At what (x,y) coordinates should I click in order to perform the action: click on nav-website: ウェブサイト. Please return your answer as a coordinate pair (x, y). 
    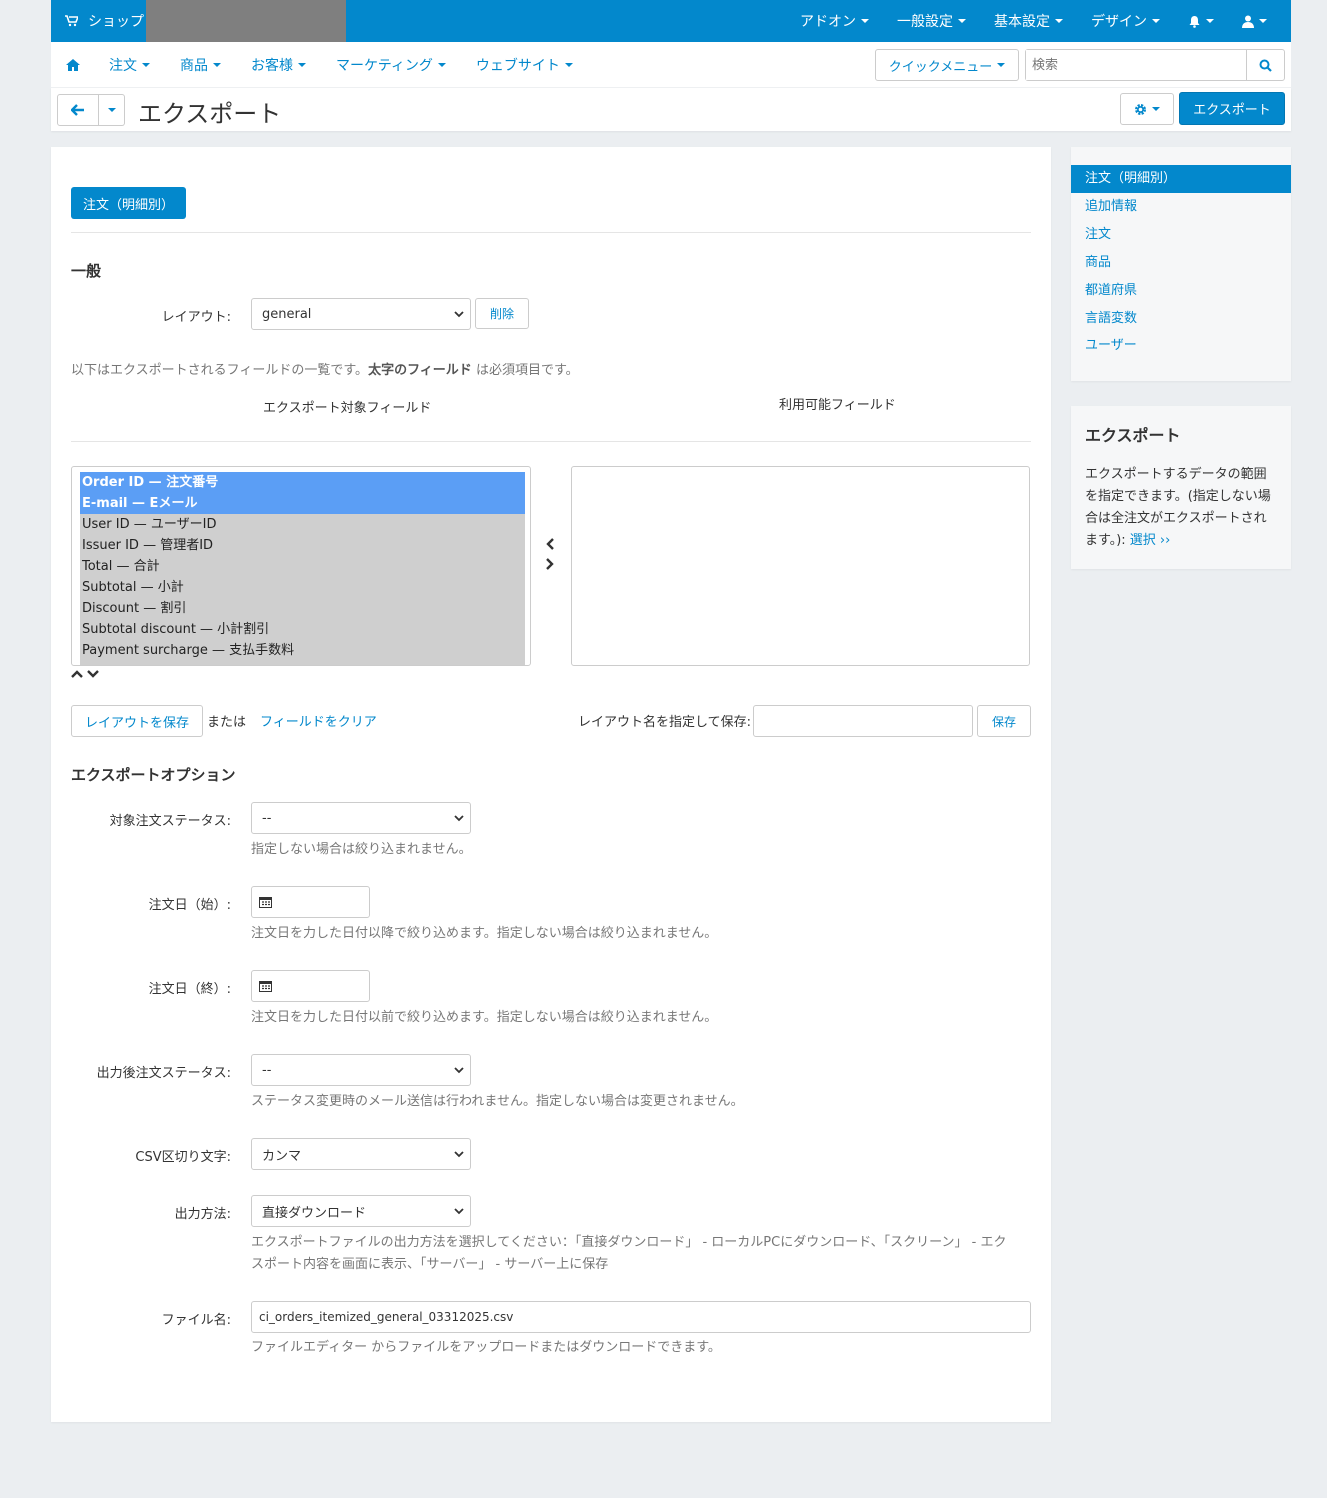
    Looking at the image, I should click on (524, 65).